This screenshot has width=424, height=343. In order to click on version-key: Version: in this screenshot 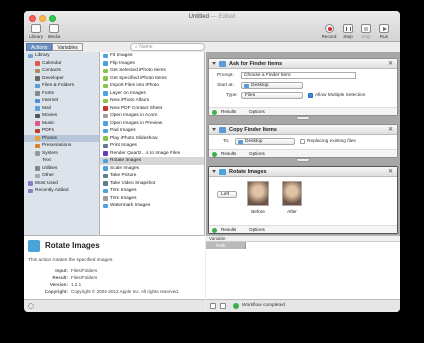, I will do `click(58, 284)`.